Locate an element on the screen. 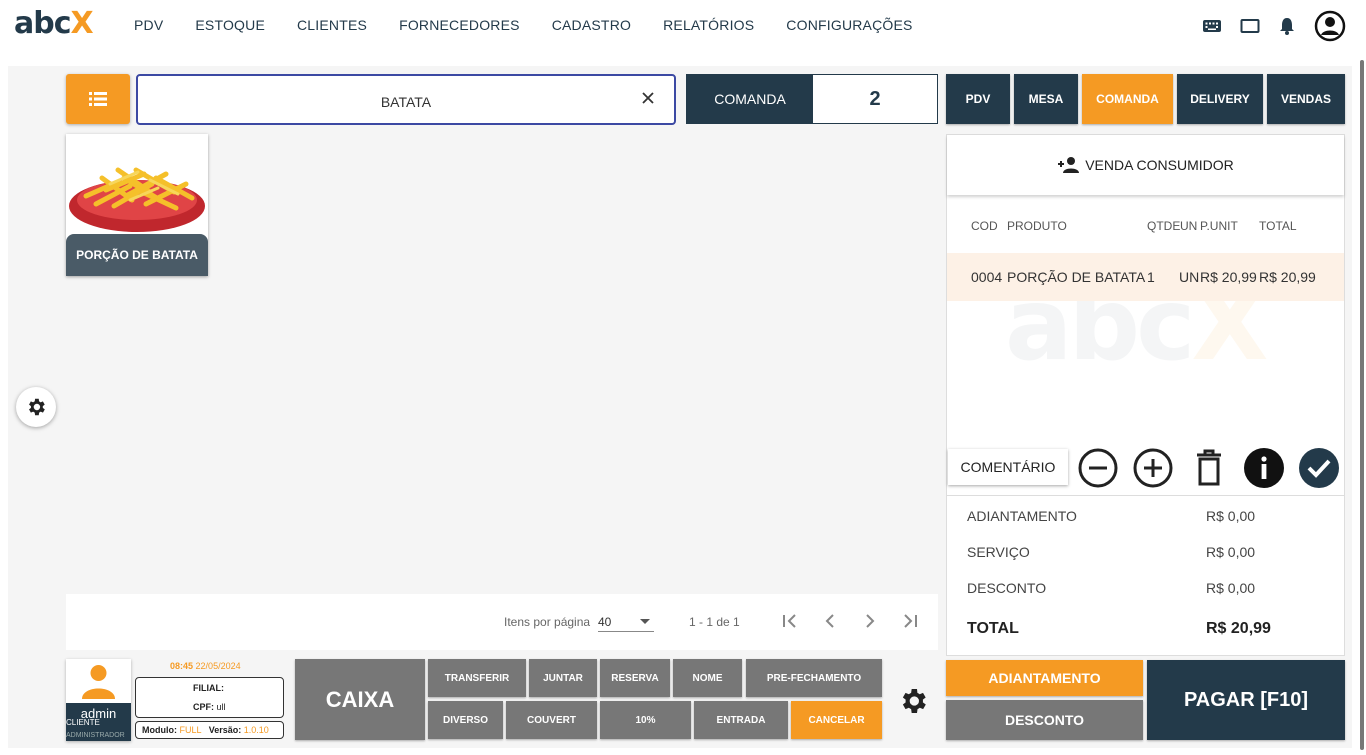 This screenshot has width=1366, height=755. servico-label: SERVIÇO is located at coordinates (998, 552).